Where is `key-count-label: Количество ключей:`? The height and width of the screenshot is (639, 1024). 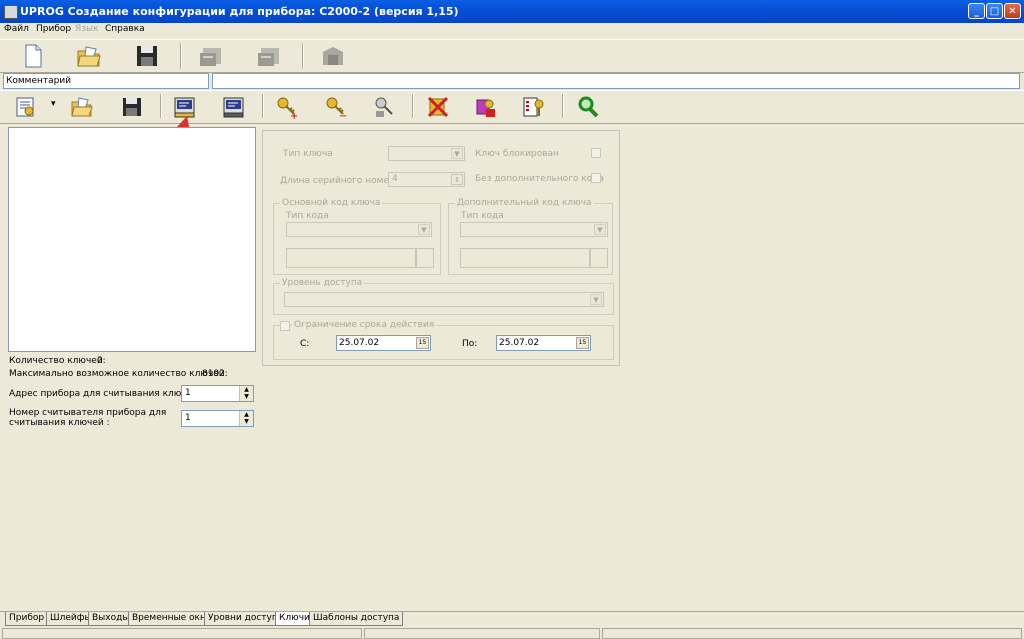 key-count-label: Количество ключей: is located at coordinates (57, 361).